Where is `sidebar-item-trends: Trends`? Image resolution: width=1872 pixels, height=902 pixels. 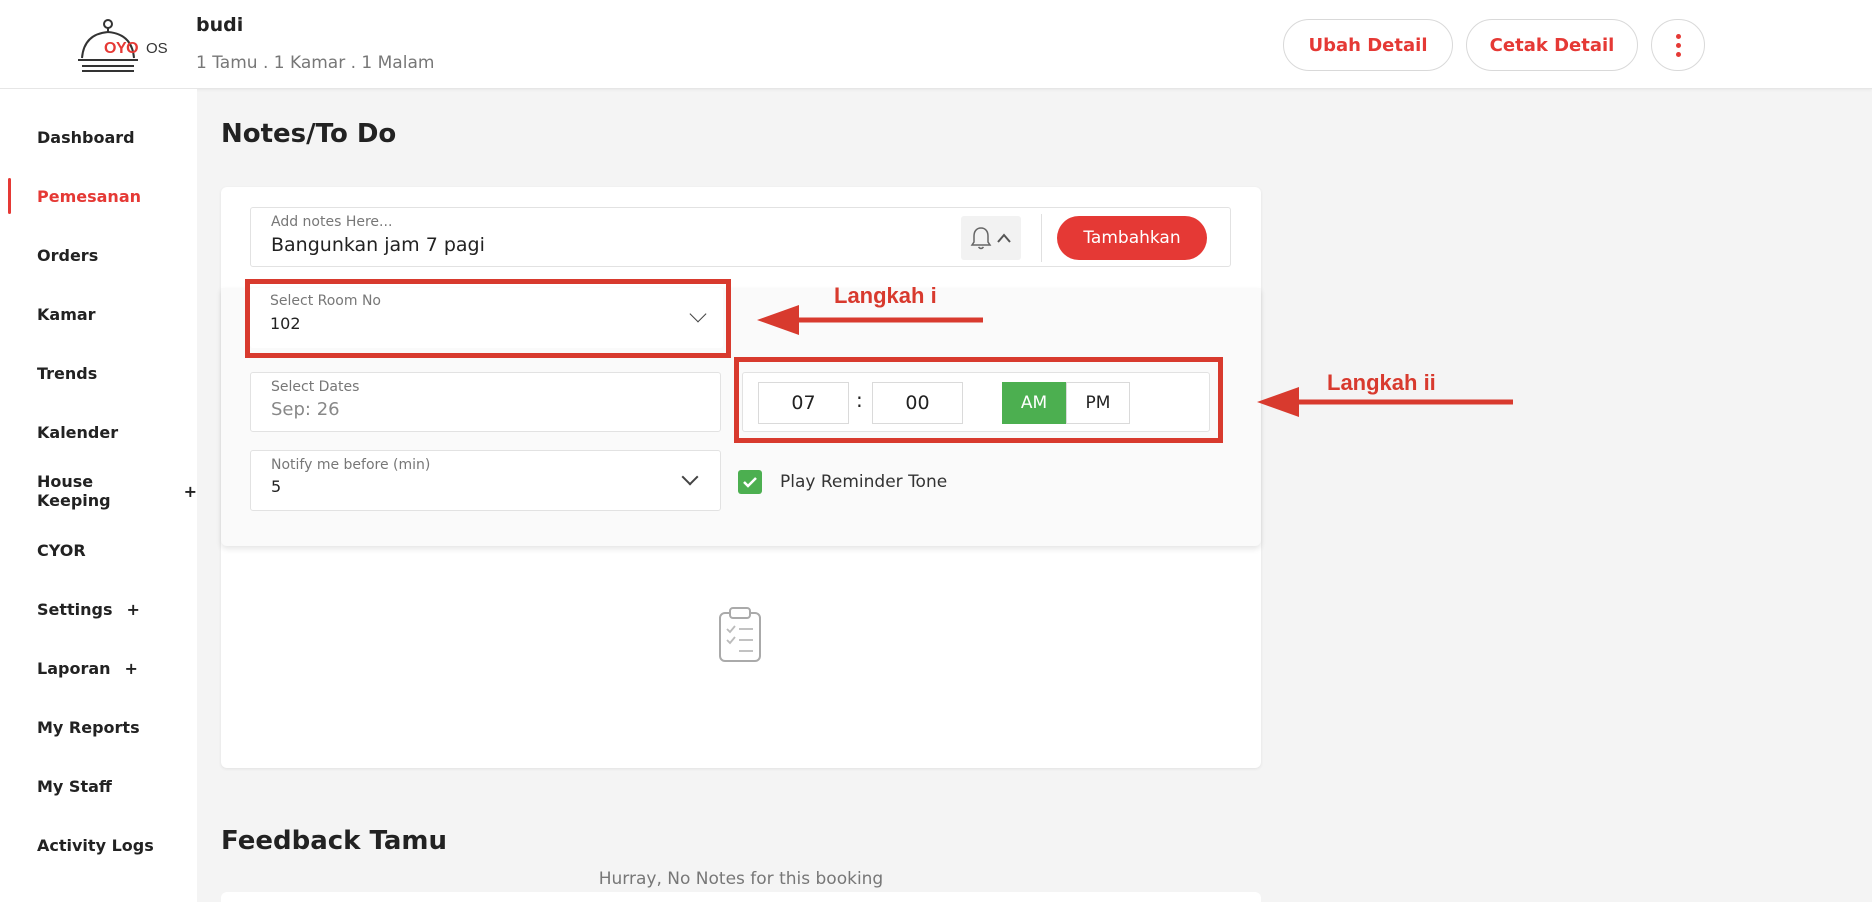
sidebar-item-trends: Trends is located at coordinates (98, 373).